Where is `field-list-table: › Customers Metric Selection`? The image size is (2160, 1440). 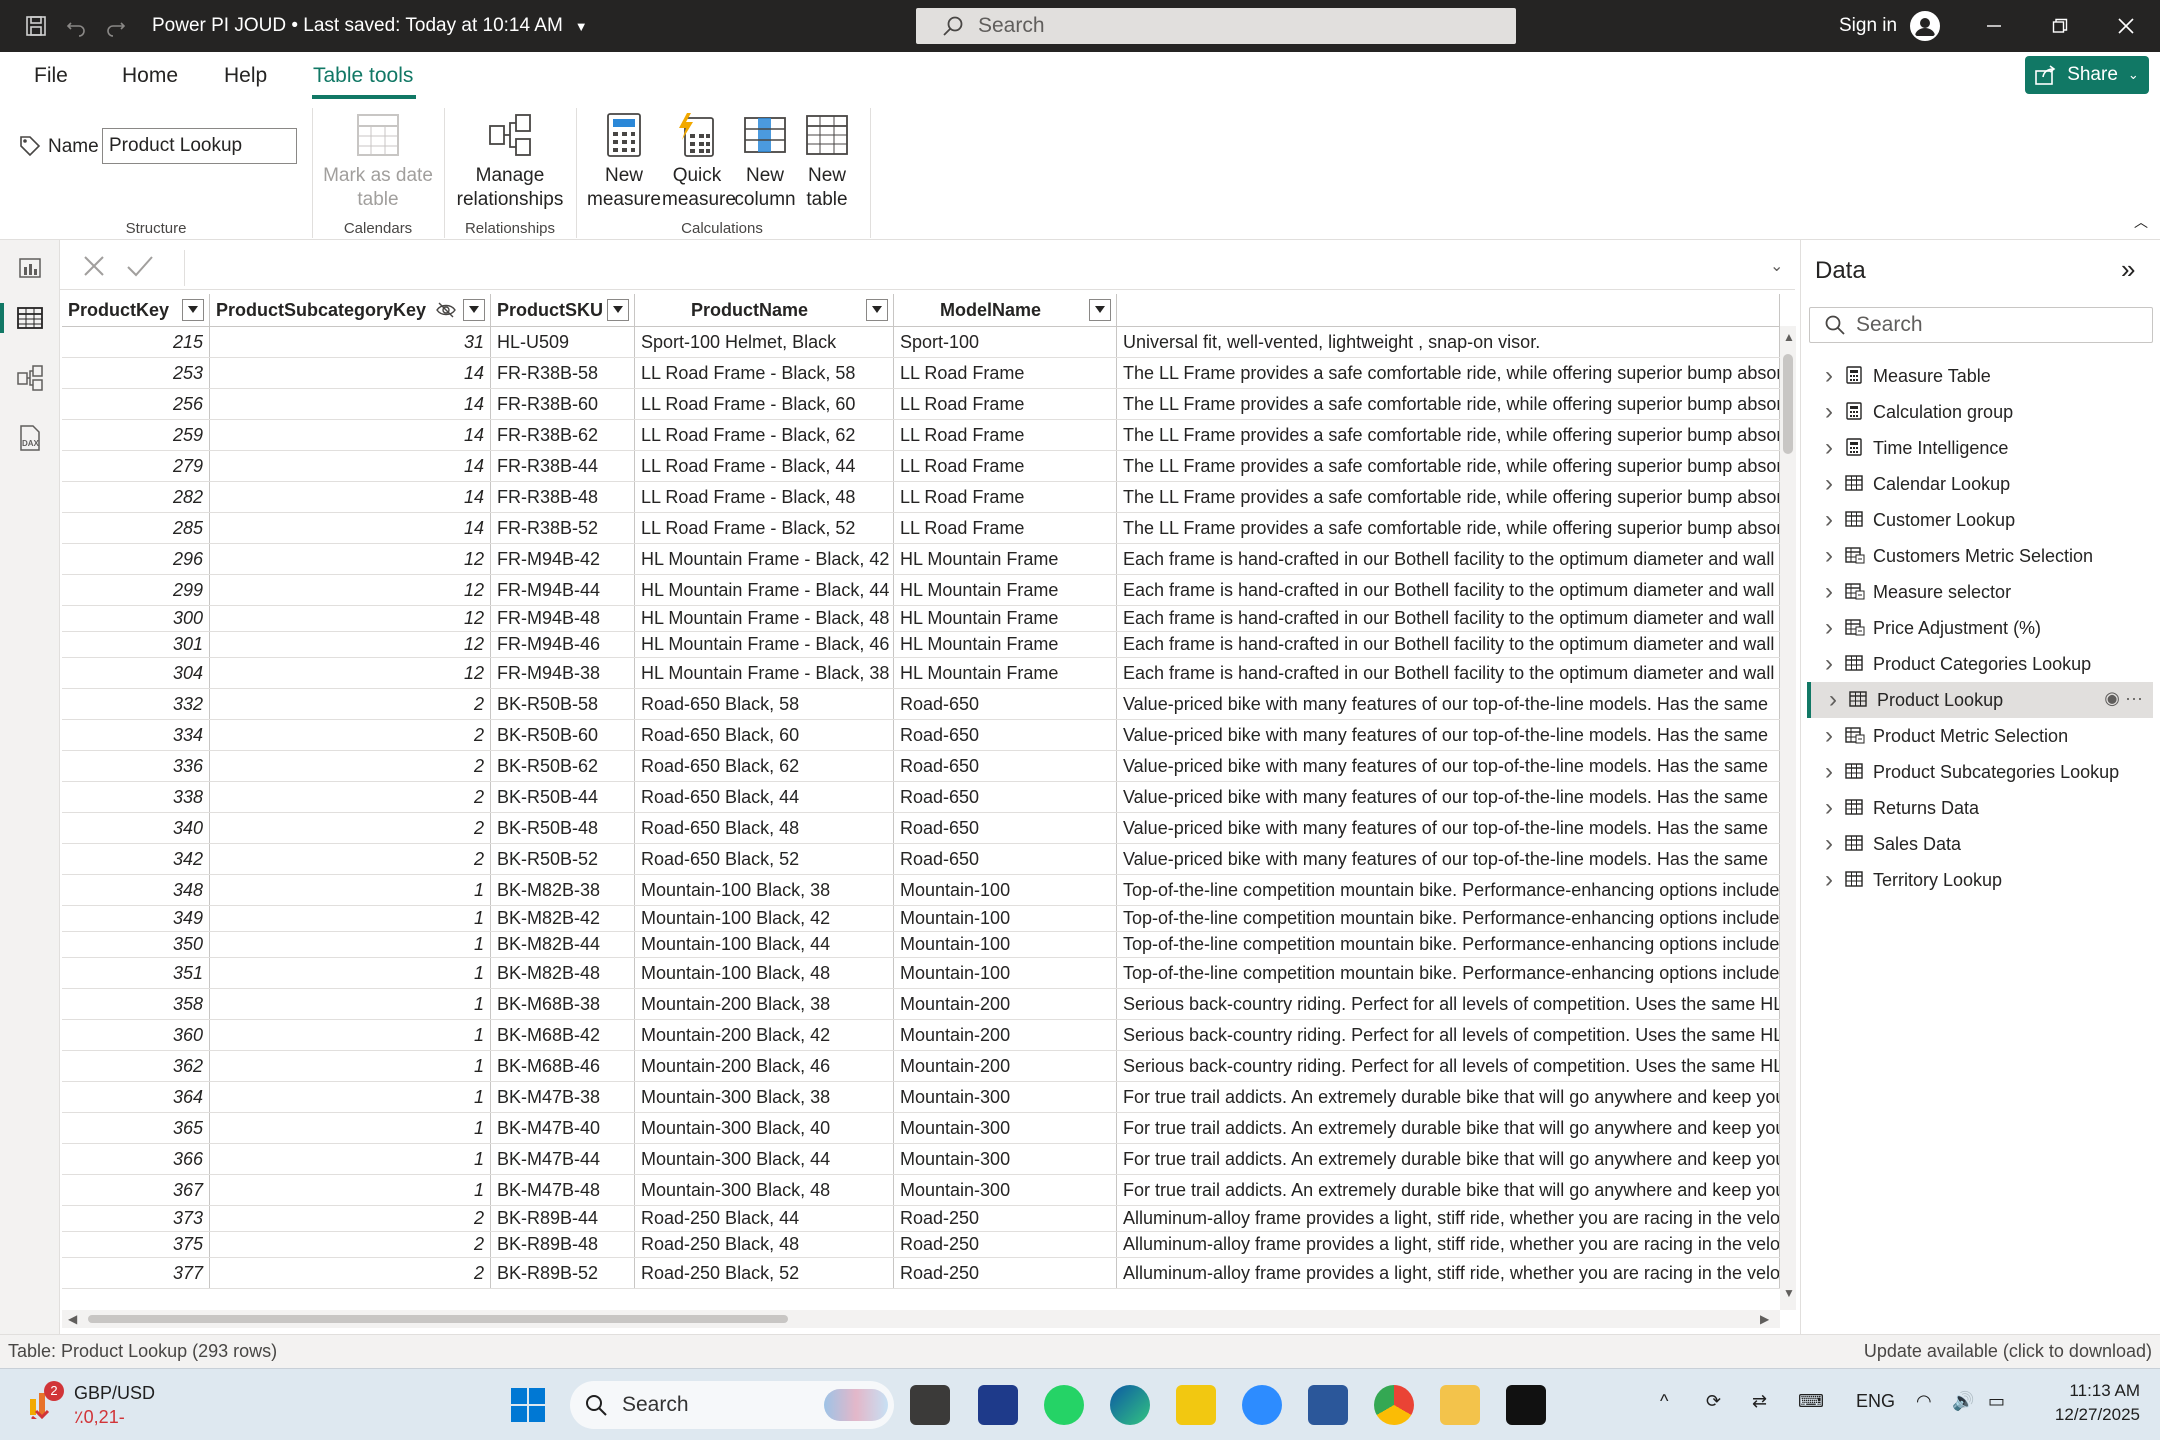
field-list-table: › Customers Metric Selection is located at coordinates (1980, 556).